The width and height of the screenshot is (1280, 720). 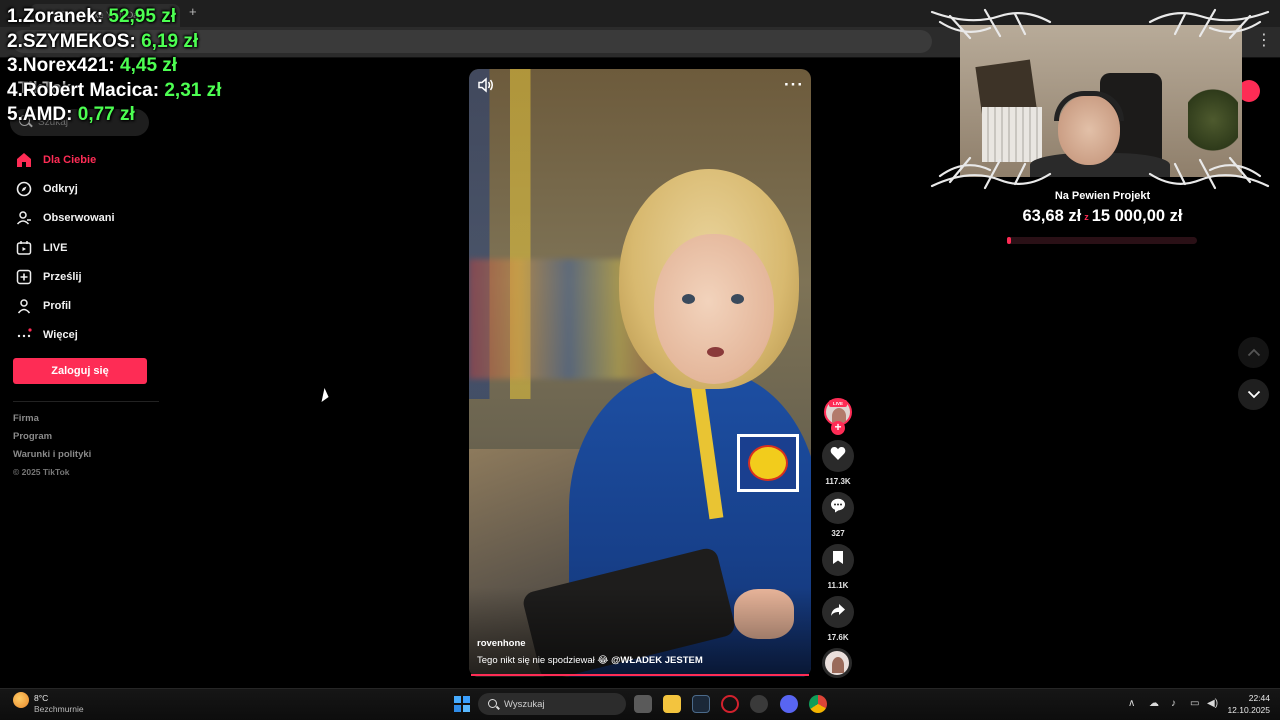 What do you see at coordinates (640, 675) in the screenshot?
I see `video-progress-bar` at bounding box center [640, 675].